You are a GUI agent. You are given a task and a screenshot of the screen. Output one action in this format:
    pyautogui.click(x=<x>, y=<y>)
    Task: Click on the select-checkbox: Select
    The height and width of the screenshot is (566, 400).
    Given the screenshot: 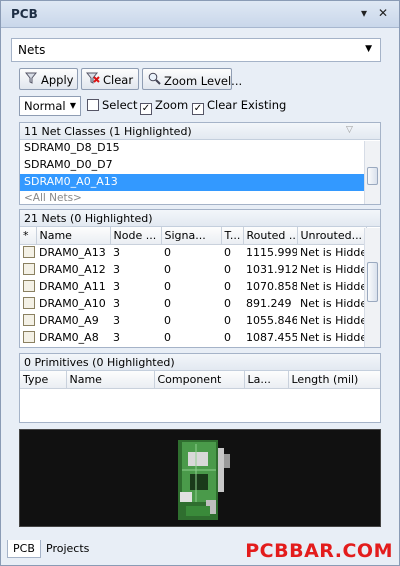 What is the action you would take?
    pyautogui.click(x=112, y=105)
    